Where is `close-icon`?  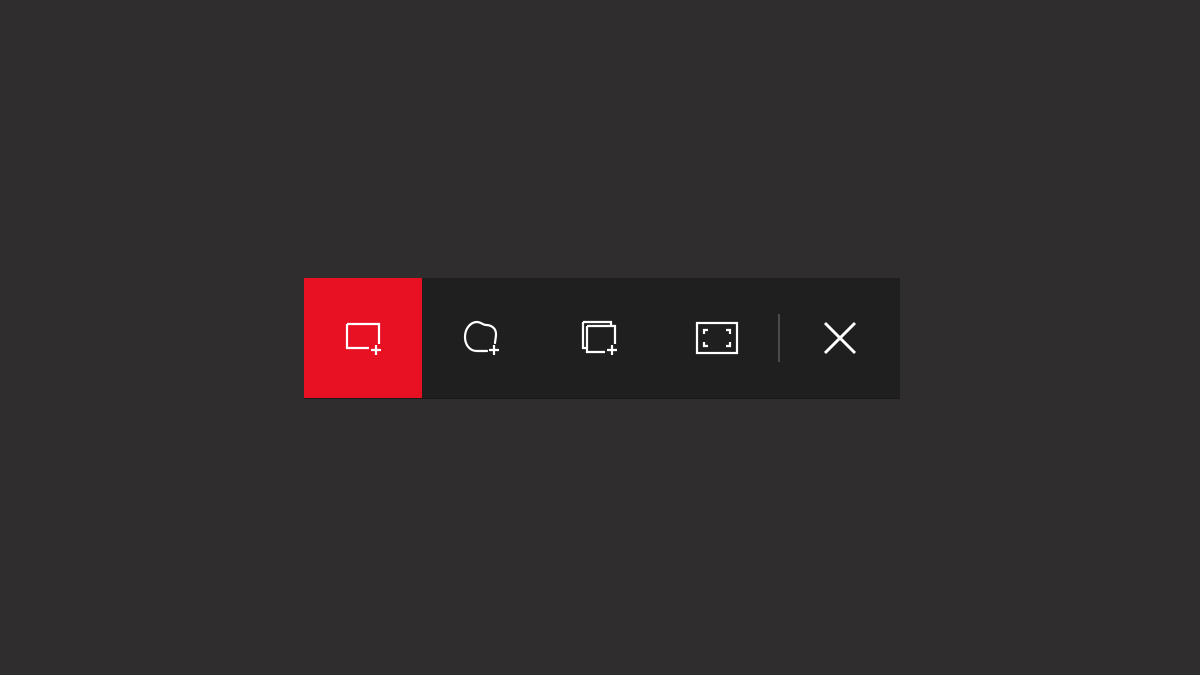
close-icon is located at coordinates (840, 338).